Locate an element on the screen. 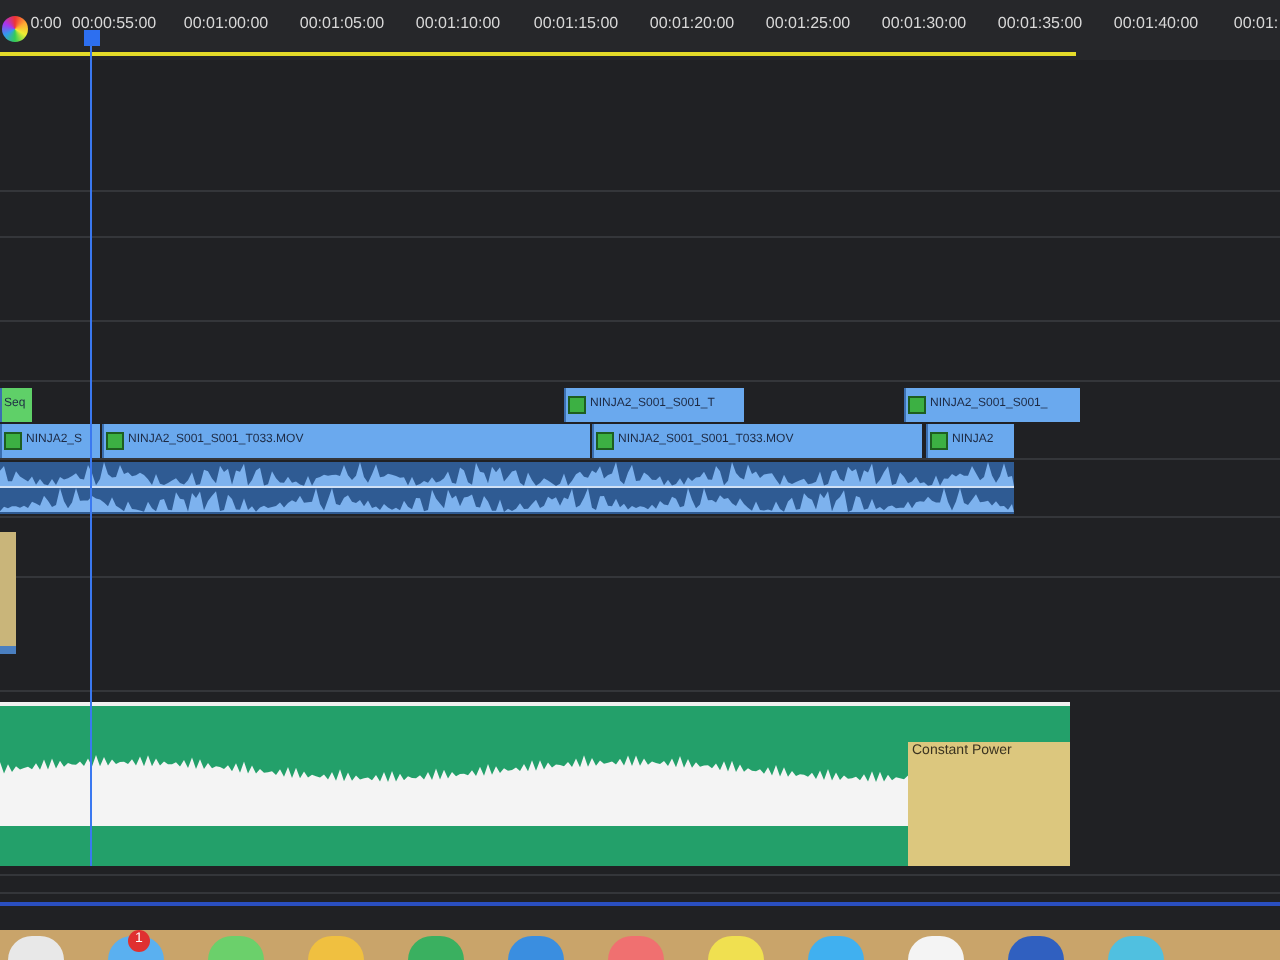  small-clip is located at coordinates (8, 593).